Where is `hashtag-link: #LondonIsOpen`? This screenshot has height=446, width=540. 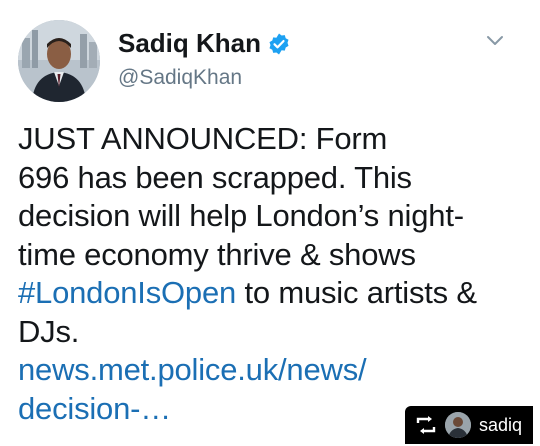
hashtag-link: #LondonIsOpen is located at coordinates (127, 292).